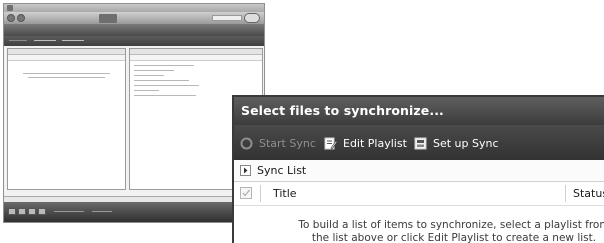 The image size is (604, 243). I want to click on mini-logo, so click(252, 18).